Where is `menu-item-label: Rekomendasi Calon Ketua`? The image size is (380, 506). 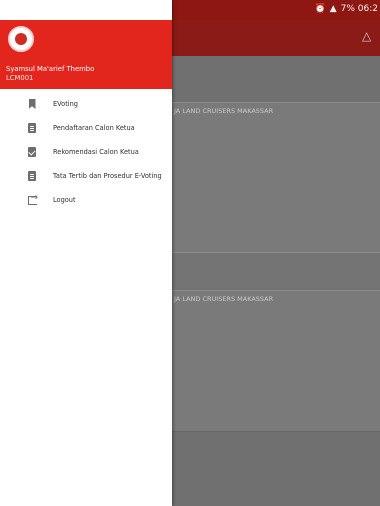 menu-item-label: Rekomendasi Calon Ketua is located at coordinates (96, 152).